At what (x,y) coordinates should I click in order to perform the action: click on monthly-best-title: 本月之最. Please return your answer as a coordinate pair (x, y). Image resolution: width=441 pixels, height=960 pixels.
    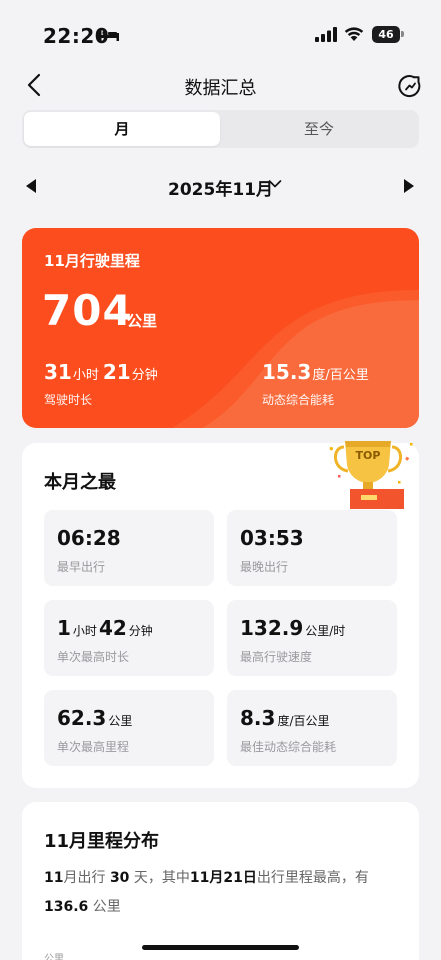
    Looking at the image, I should click on (80, 482).